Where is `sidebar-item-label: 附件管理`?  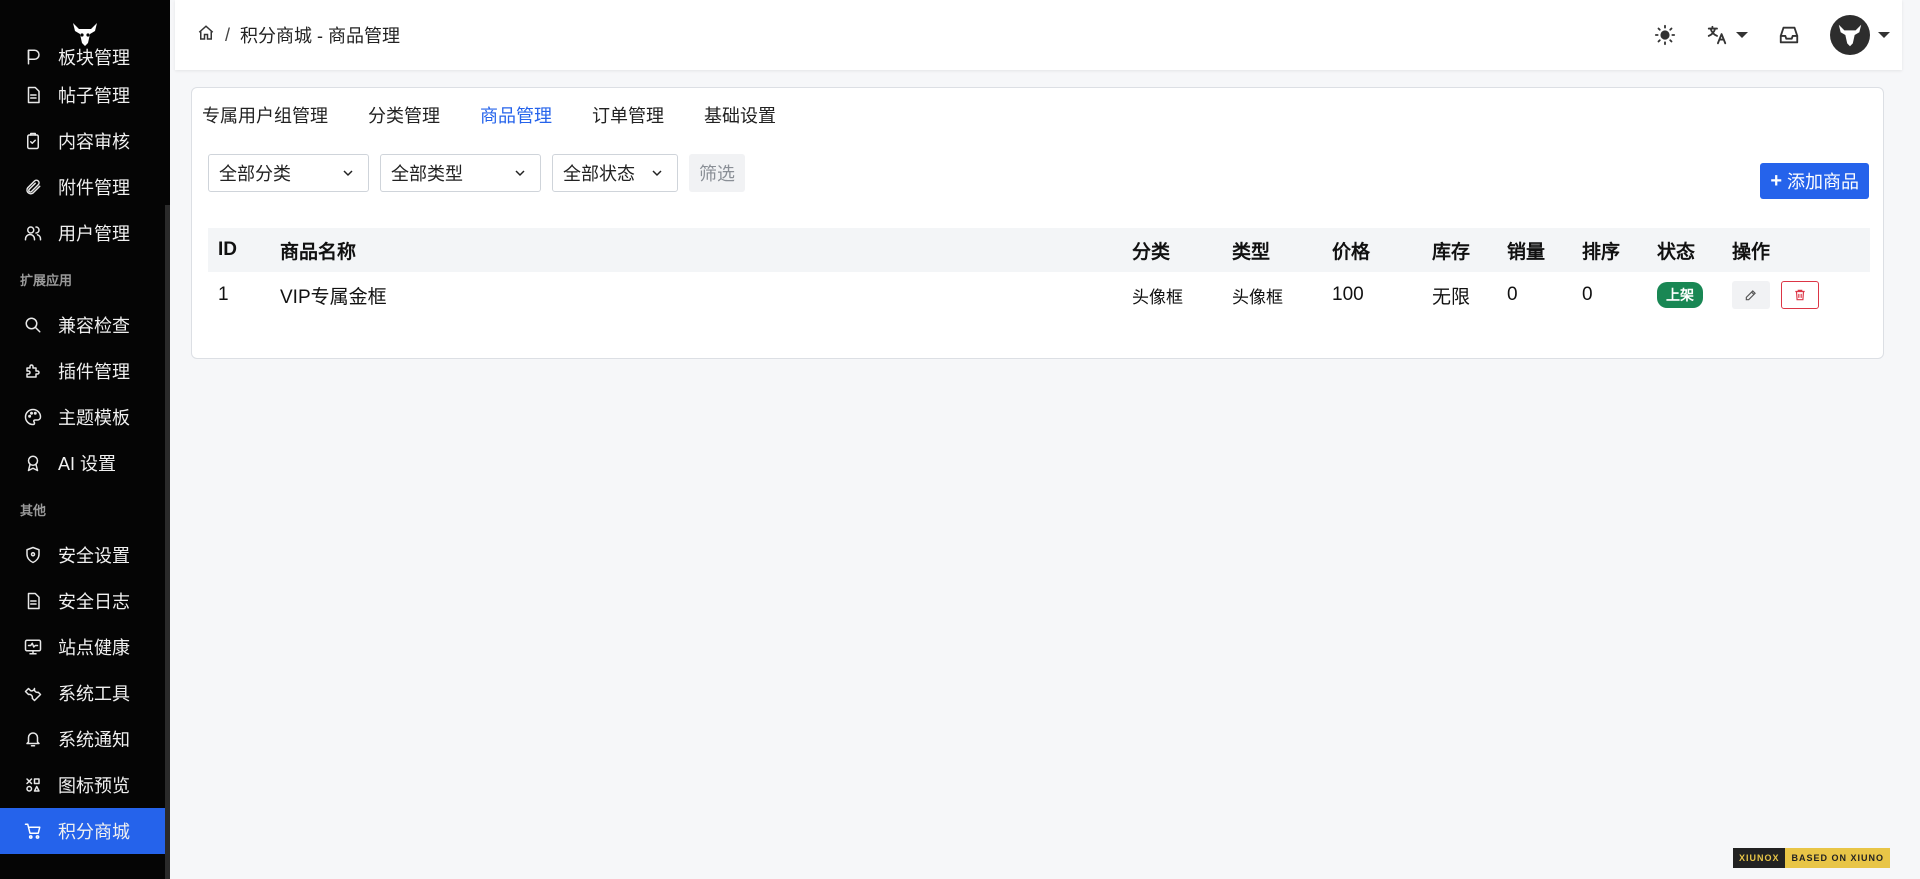 sidebar-item-label: 附件管理 is located at coordinates (94, 188).